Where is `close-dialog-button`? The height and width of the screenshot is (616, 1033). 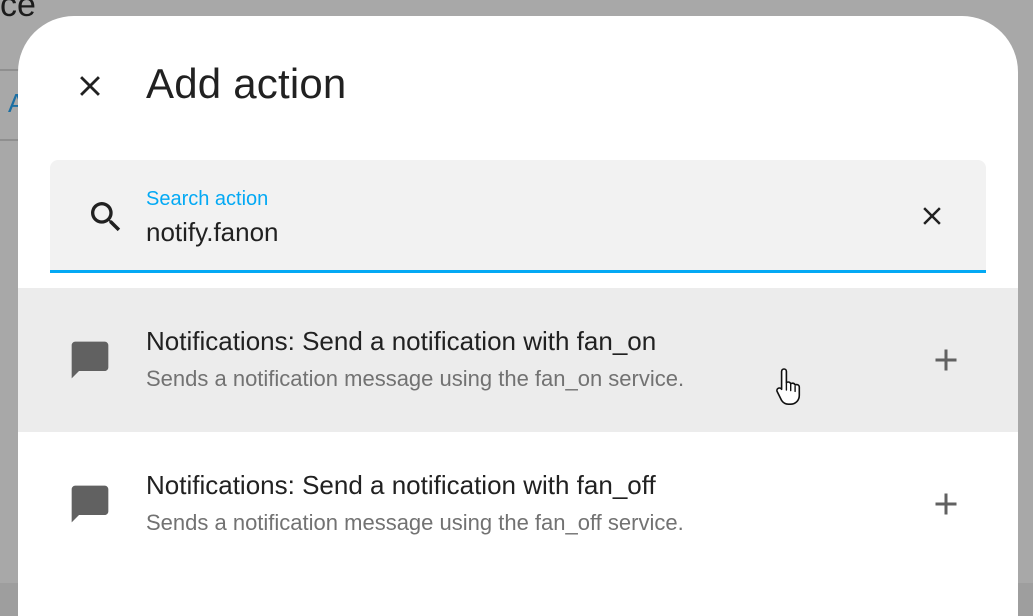
close-dialog-button is located at coordinates (90, 86).